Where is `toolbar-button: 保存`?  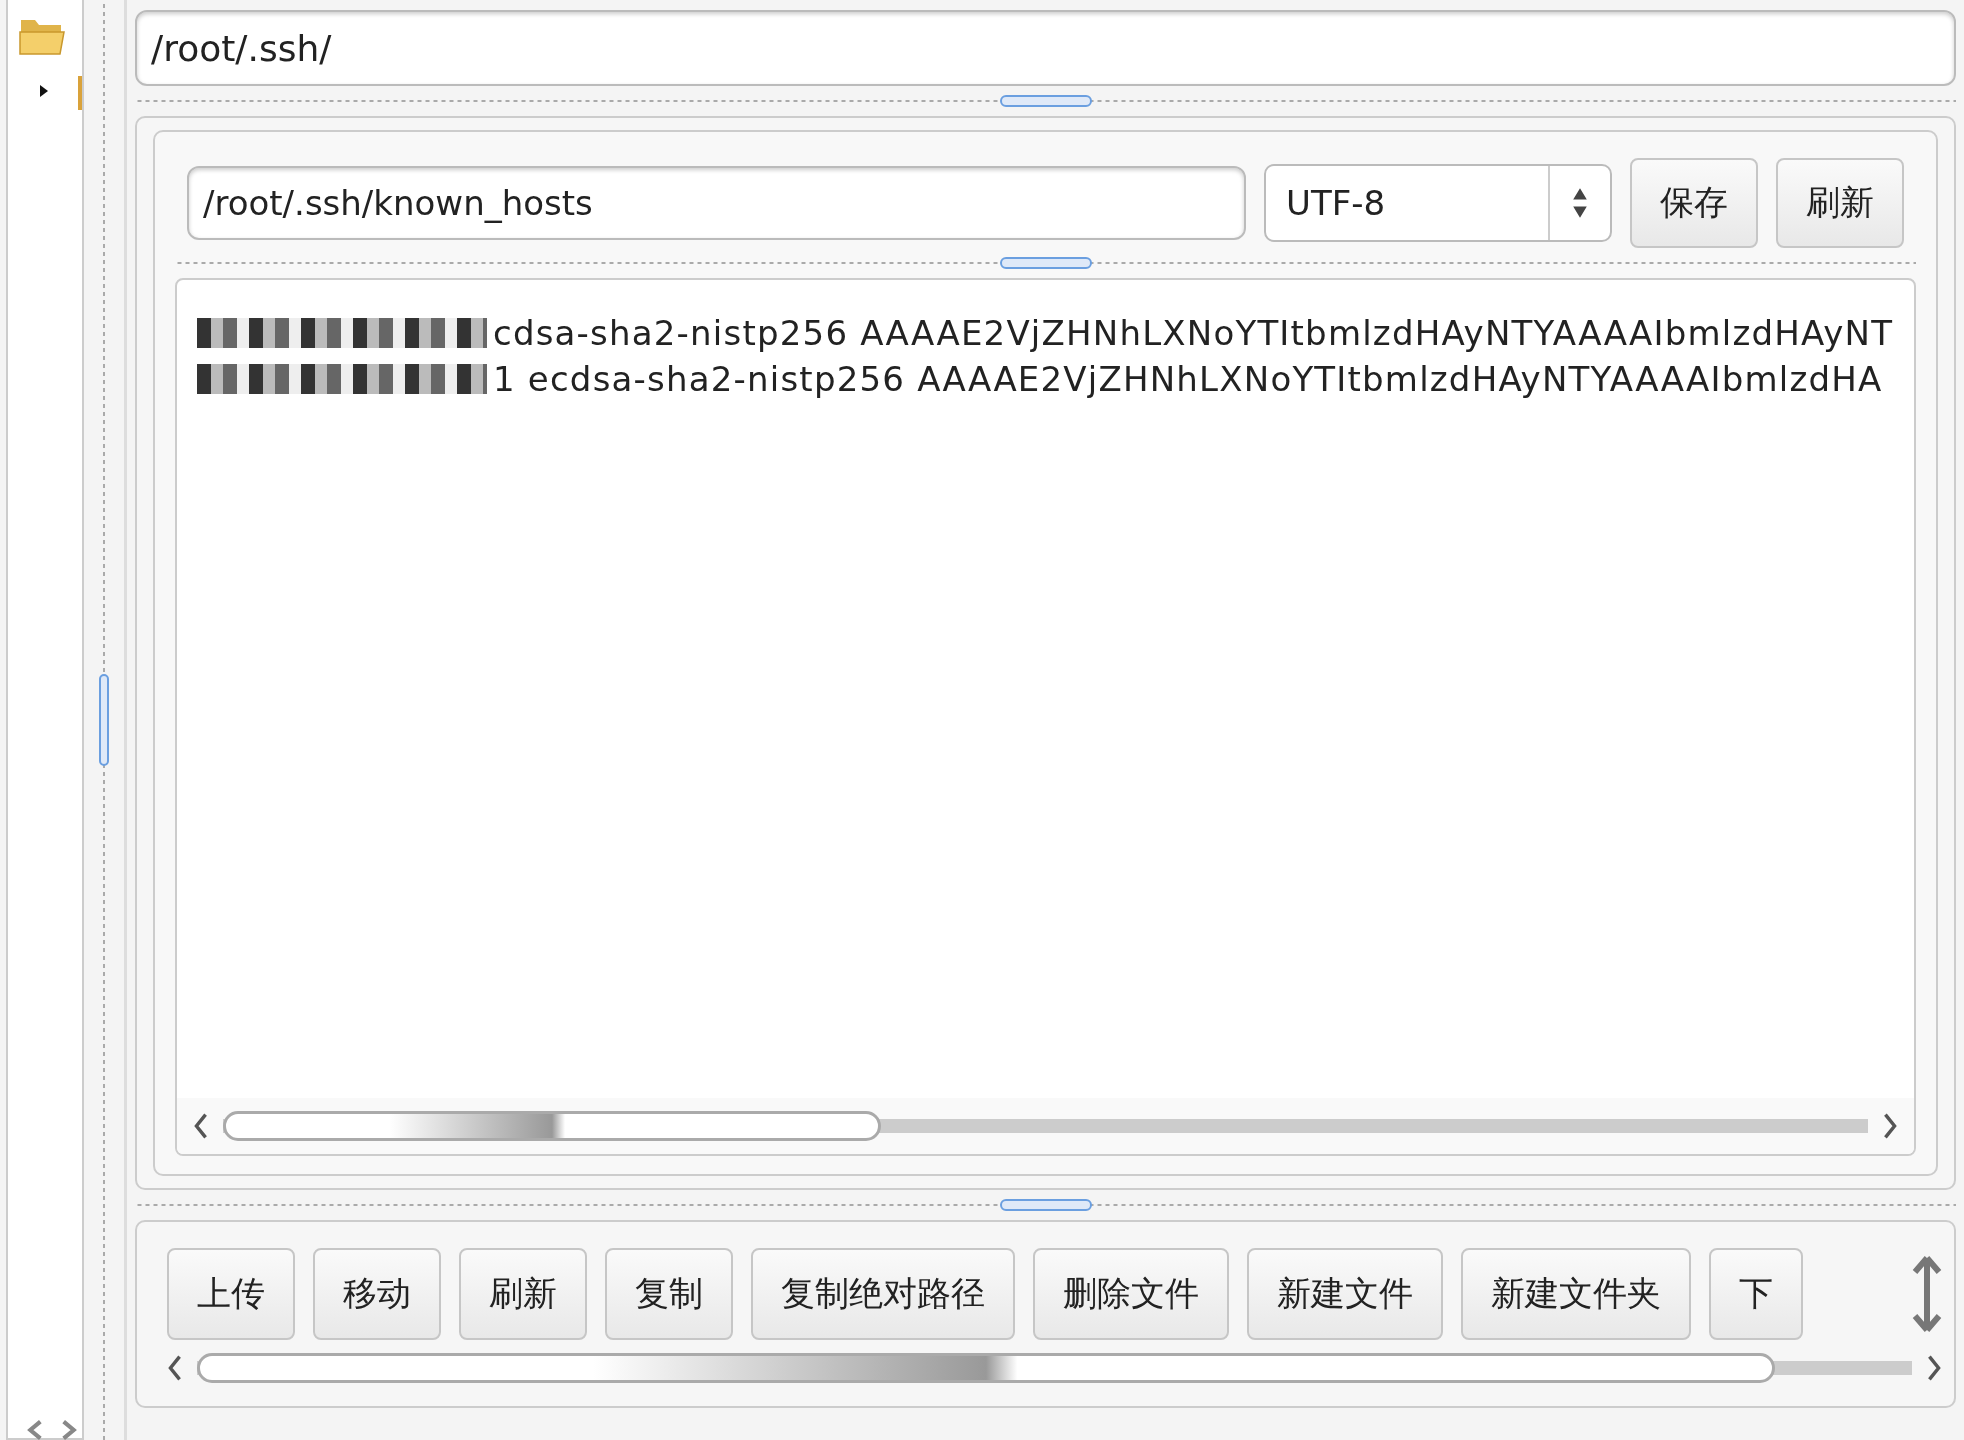
toolbar-button: 保存 is located at coordinates (1694, 203).